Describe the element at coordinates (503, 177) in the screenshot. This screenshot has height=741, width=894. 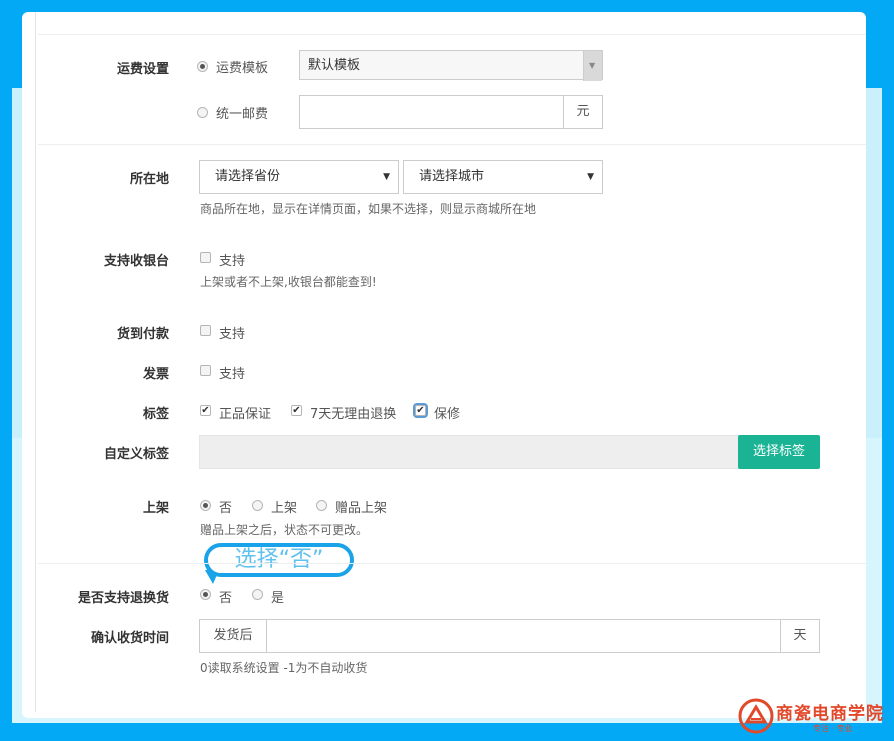
I see `city-select: 请选择城市 ▼` at that location.